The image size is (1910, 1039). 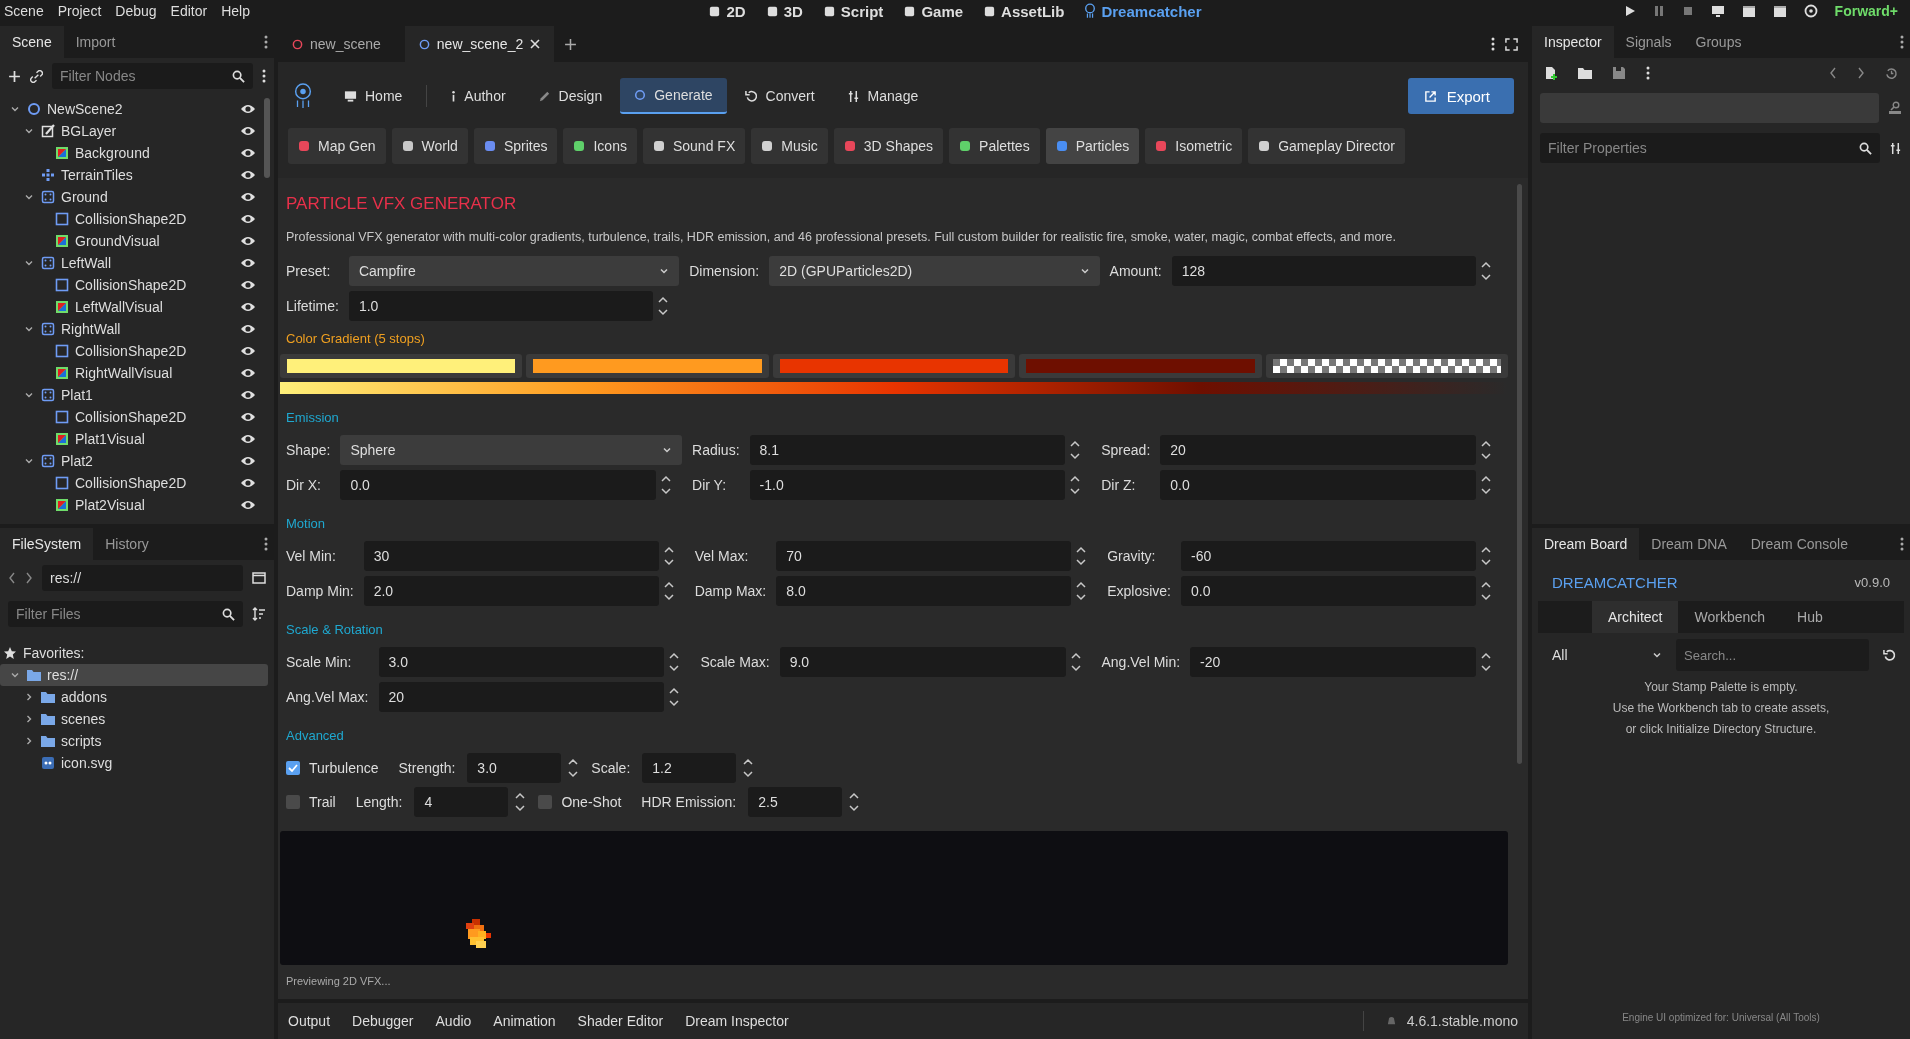 What do you see at coordinates (140, 109) in the screenshot?
I see `node-label: NewScene2` at bounding box center [140, 109].